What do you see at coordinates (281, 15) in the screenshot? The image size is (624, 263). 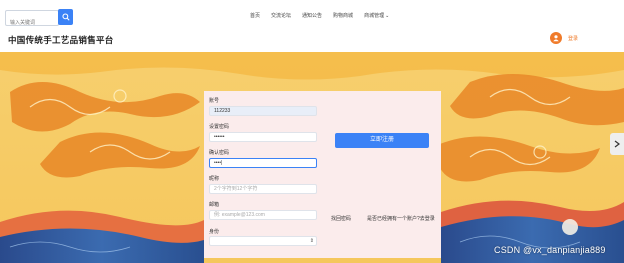 I see `nav-item-forum: 交流论坛` at bounding box center [281, 15].